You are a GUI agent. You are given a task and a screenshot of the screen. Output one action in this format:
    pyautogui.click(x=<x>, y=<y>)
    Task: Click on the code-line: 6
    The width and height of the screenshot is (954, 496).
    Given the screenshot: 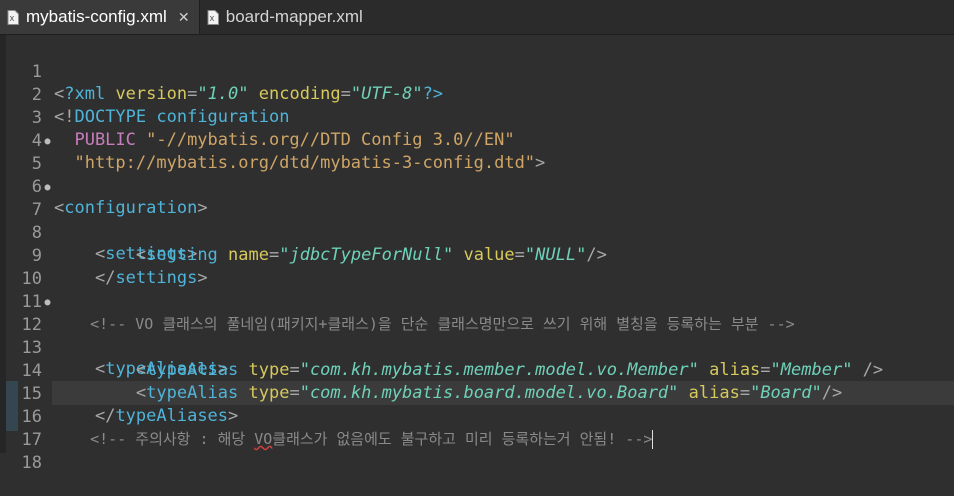 What is the action you would take?
    pyautogui.click(x=477, y=175)
    